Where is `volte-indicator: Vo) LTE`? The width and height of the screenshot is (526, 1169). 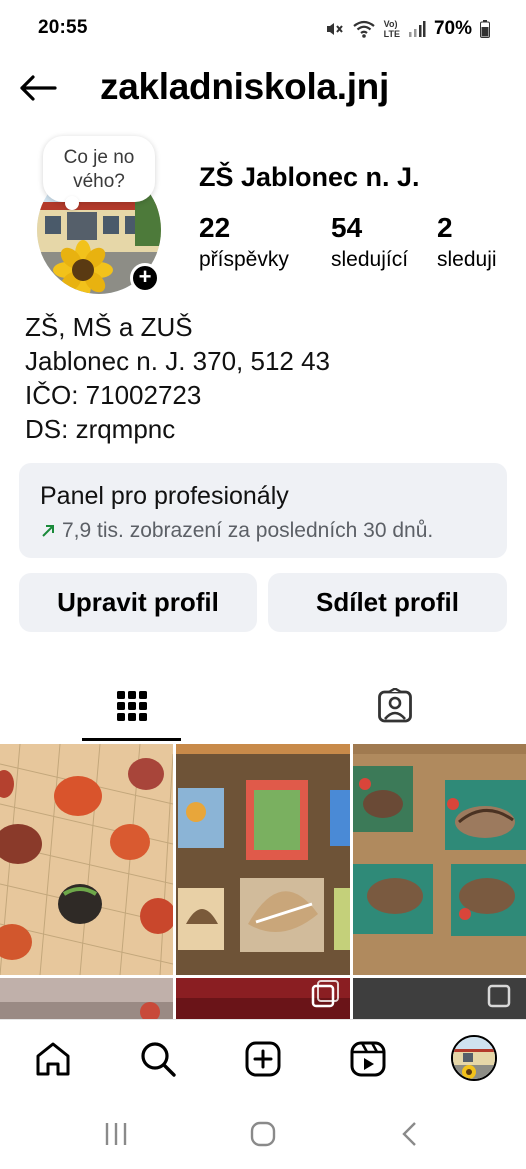
volte-indicator: Vo) LTE is located at coordinates (391, 29).